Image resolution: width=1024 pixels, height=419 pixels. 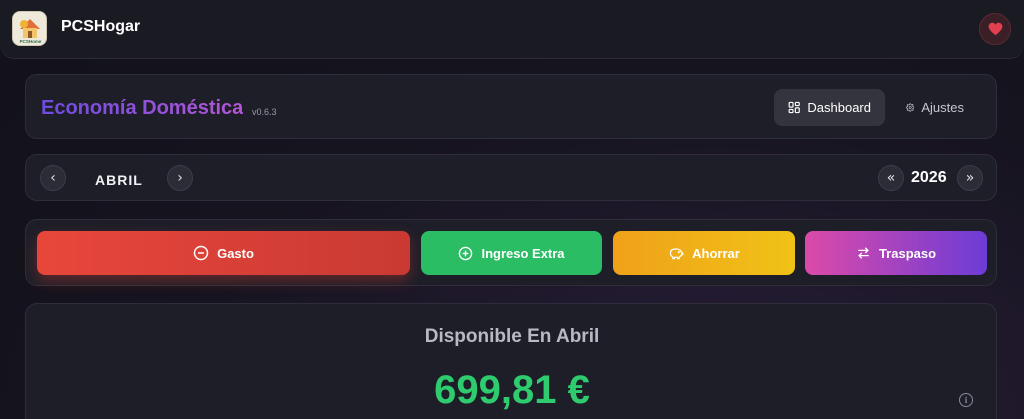 What do you see at coordinates (716, 253) in the screenshot?
I see `save-money-label: Ahorrar` at bounding box center [716, 253].